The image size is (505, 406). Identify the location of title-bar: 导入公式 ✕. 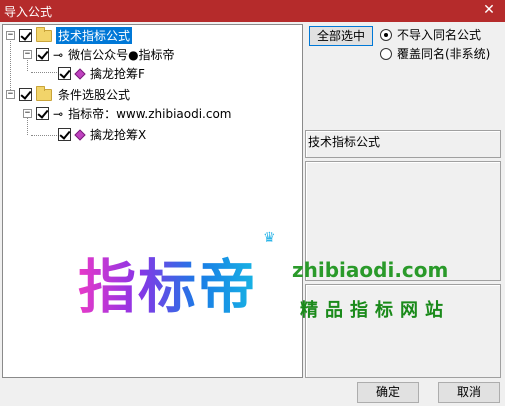
(252, 11).